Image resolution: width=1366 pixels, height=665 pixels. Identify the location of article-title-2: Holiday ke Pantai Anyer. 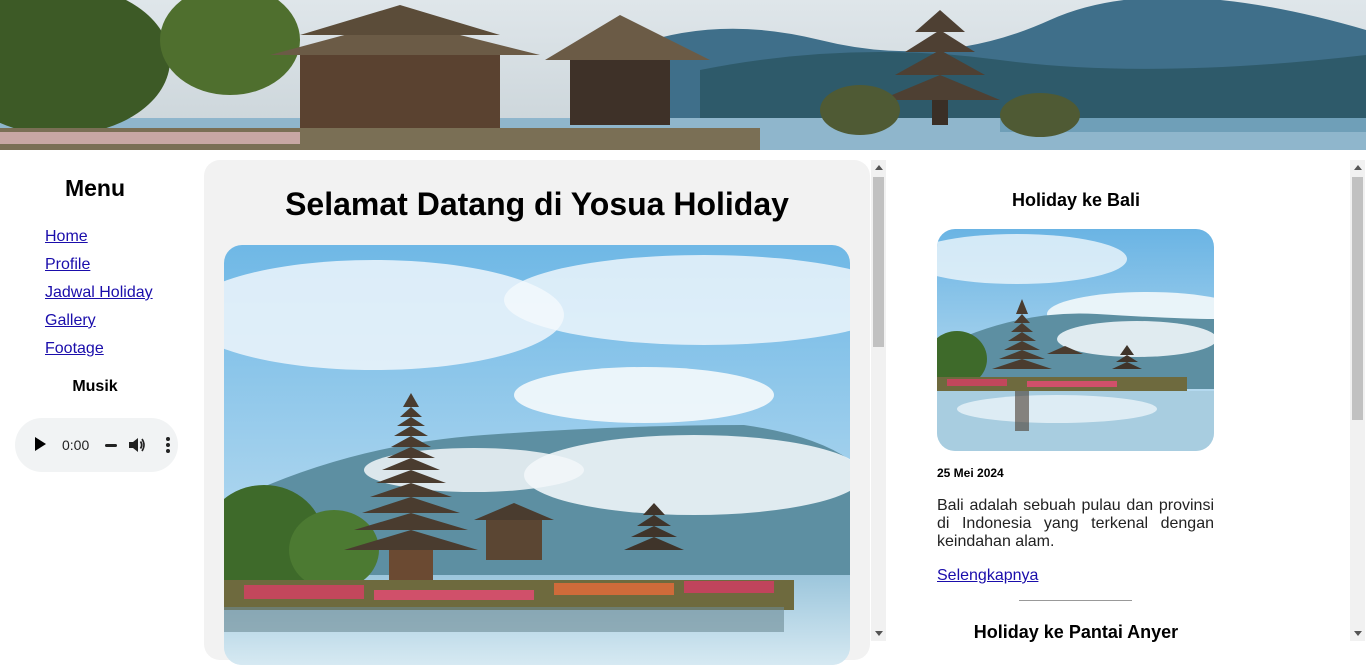
(1076, 632).